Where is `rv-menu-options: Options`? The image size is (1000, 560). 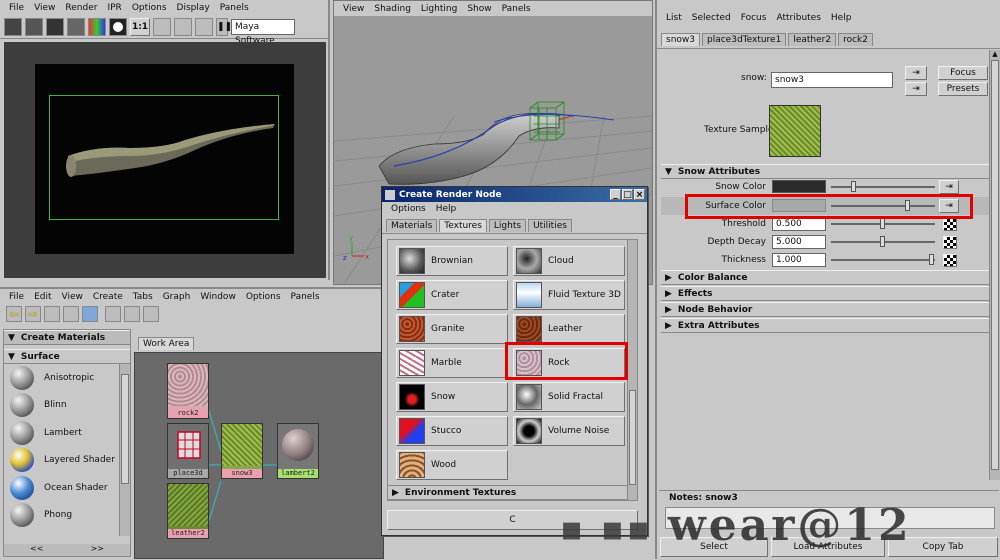 rv-menu-options: Options is located at coordinates (149, 8).